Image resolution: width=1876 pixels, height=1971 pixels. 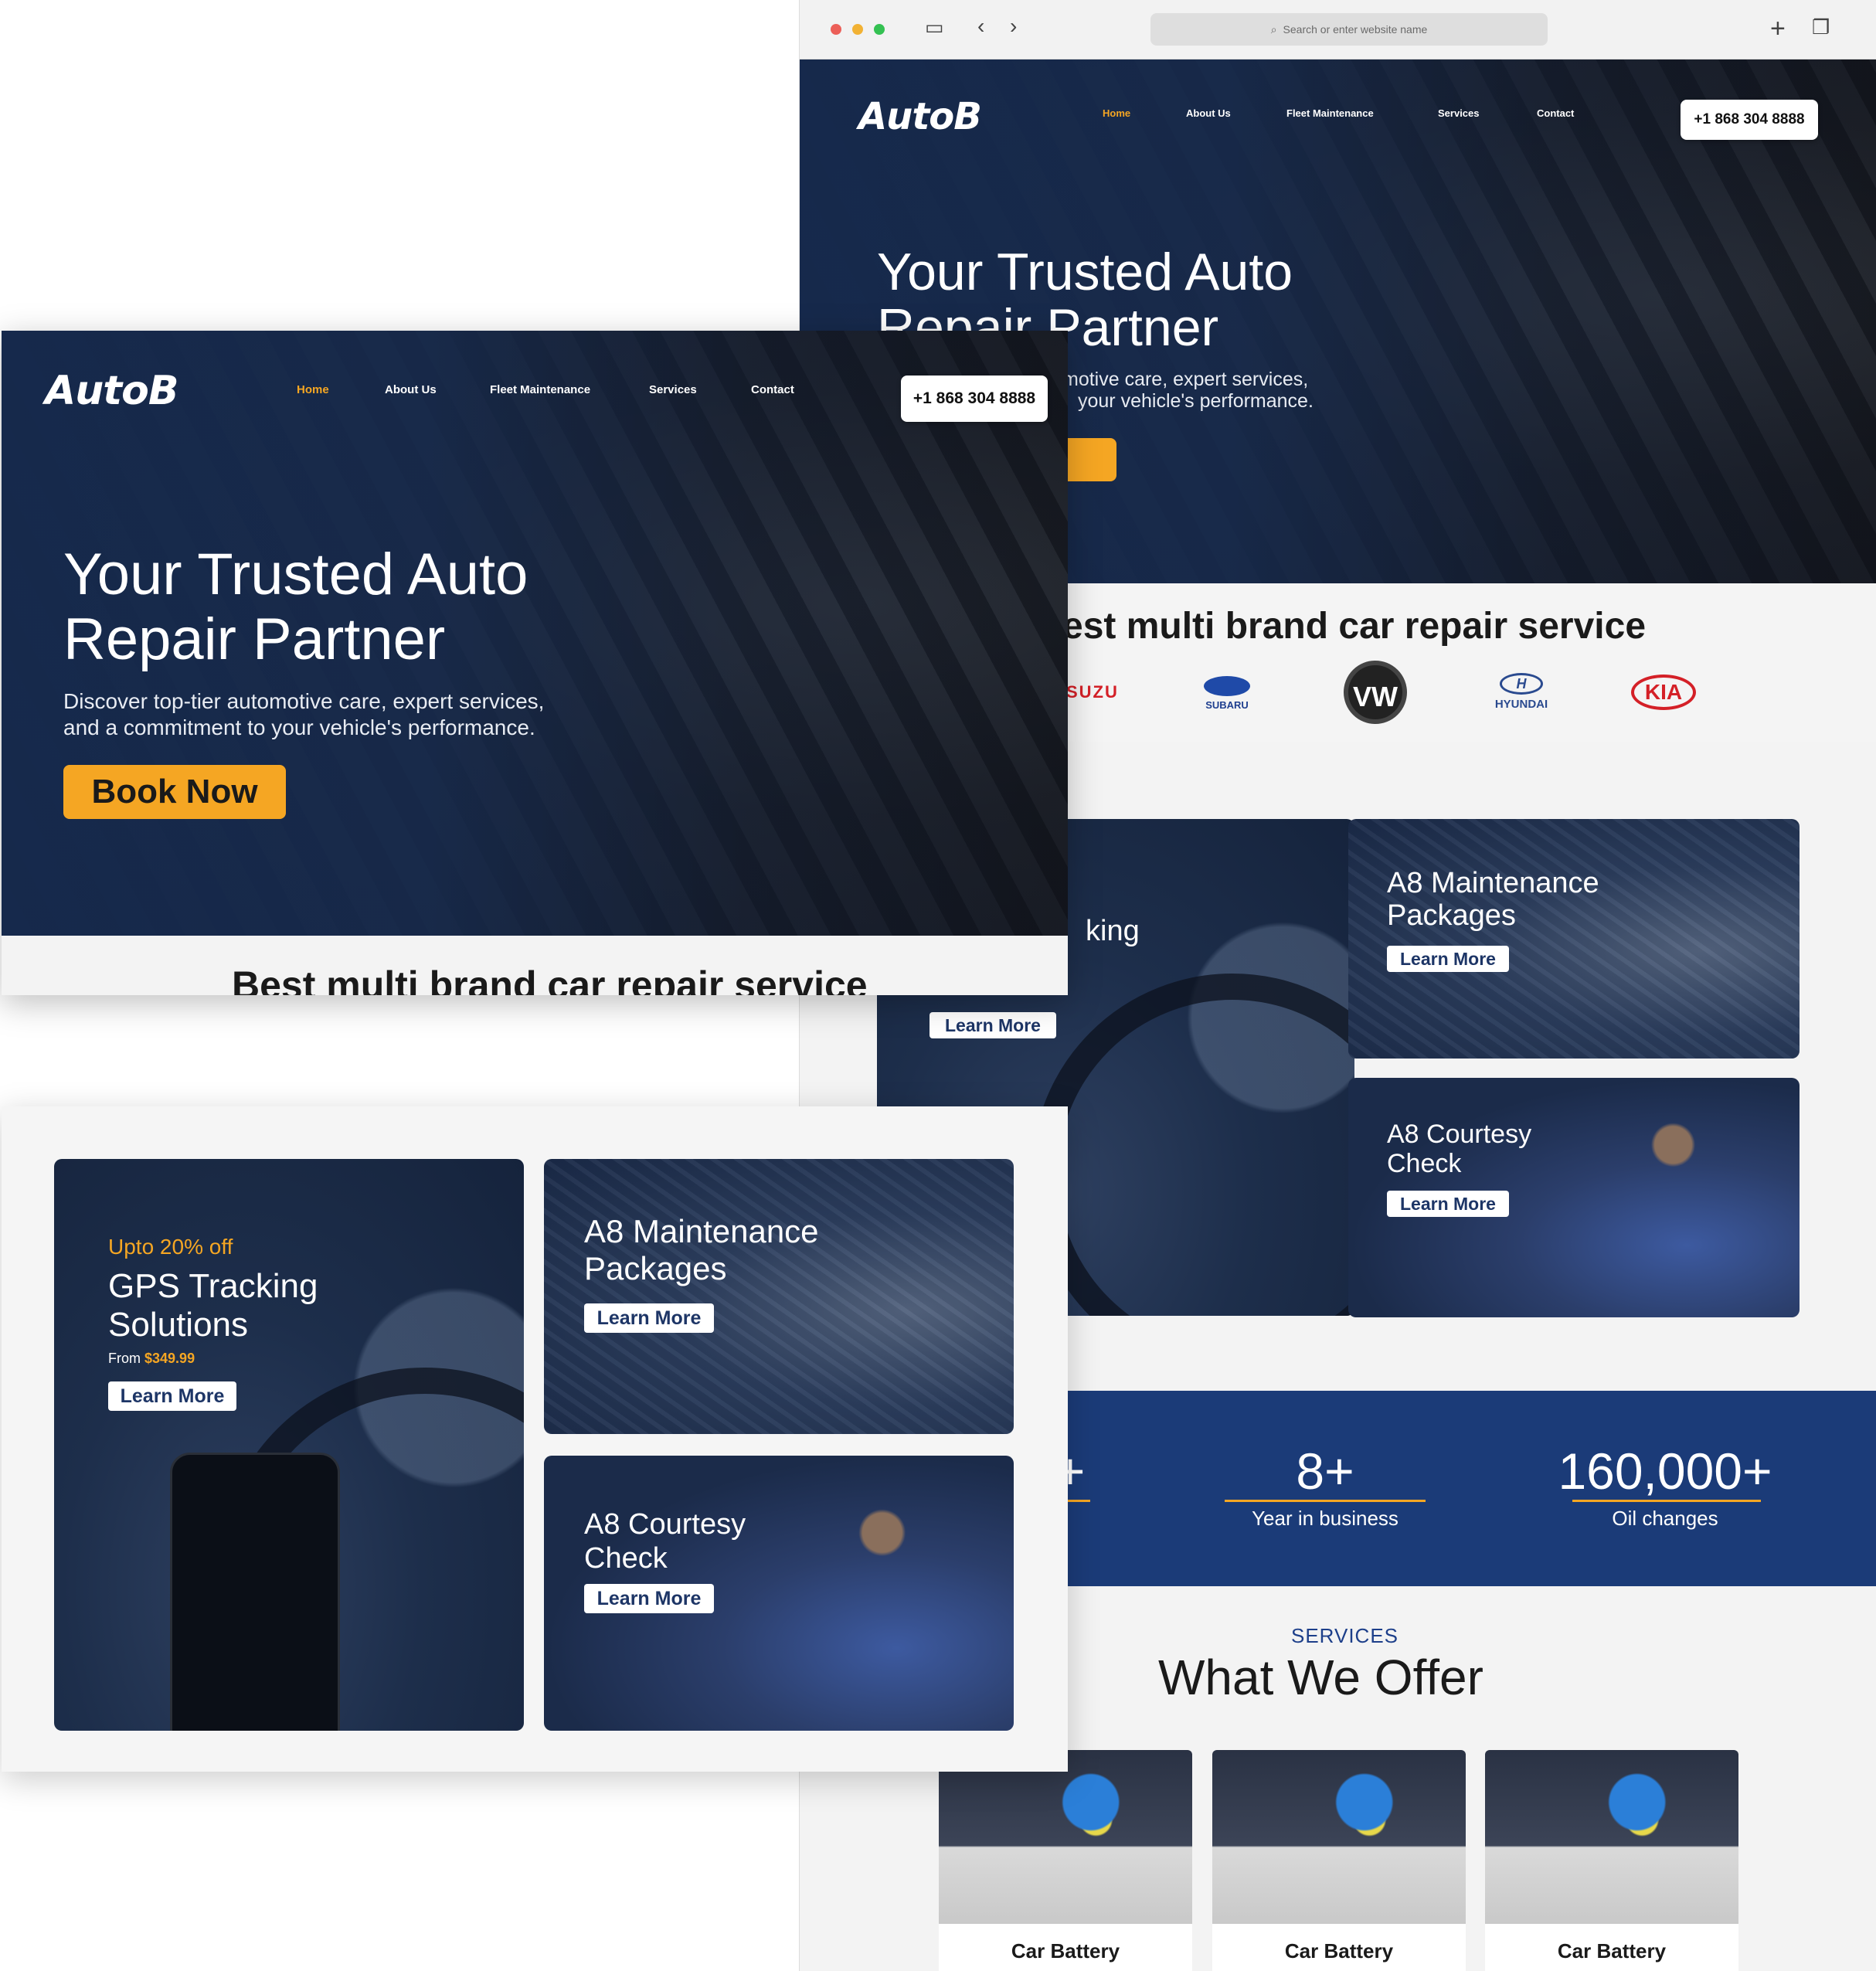 What do you see at coordinates (1375, 692) in the screenshot?
I see `brand-volkswagen-logo: VW` at bounding box center [1375, 692].